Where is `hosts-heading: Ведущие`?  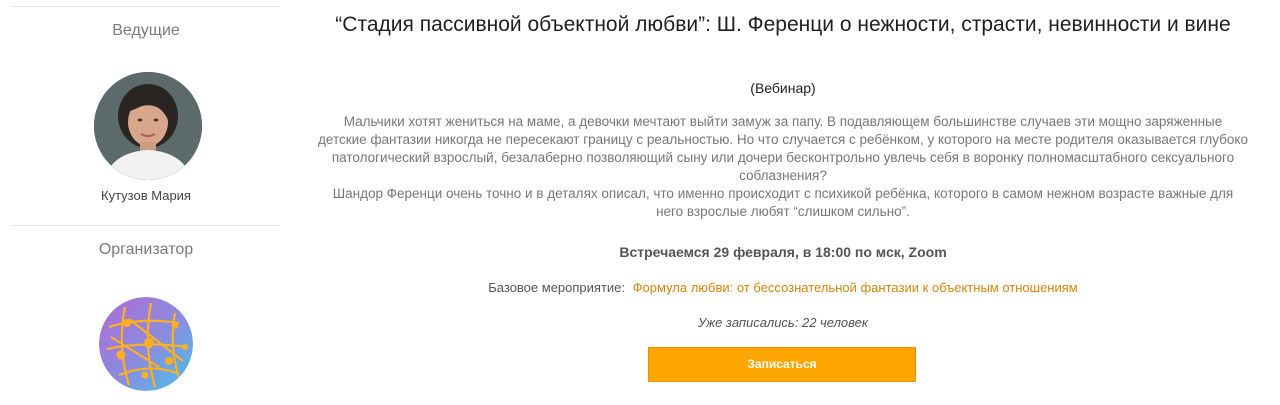 hosts-heading: Ведущие is located at coordinates (146, 30).